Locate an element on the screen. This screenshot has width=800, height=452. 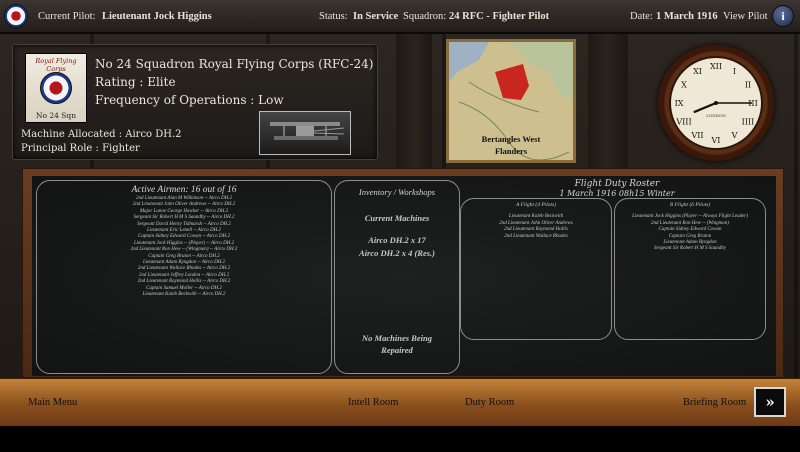
clock-numeral: II is located at coordinates (748, 85).